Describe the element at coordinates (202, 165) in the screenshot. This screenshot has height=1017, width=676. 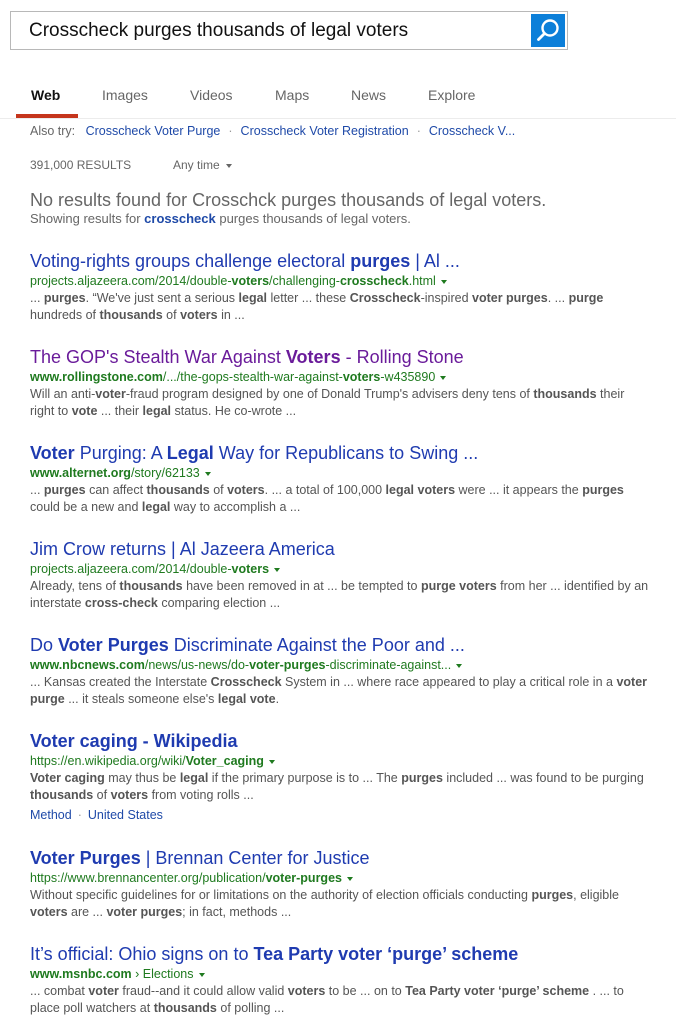
I see `time-filter-dropdown: Any time` at that location.